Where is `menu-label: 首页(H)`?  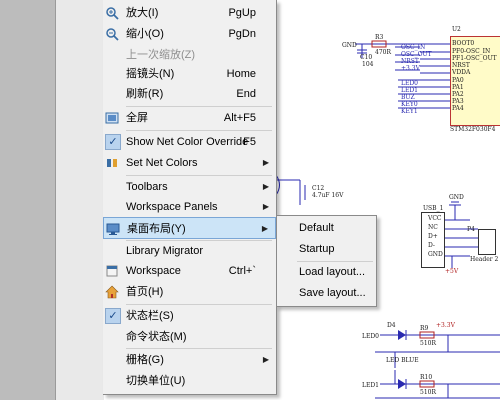 menu-label: 首页(H) is located at coordinates (145, 292).